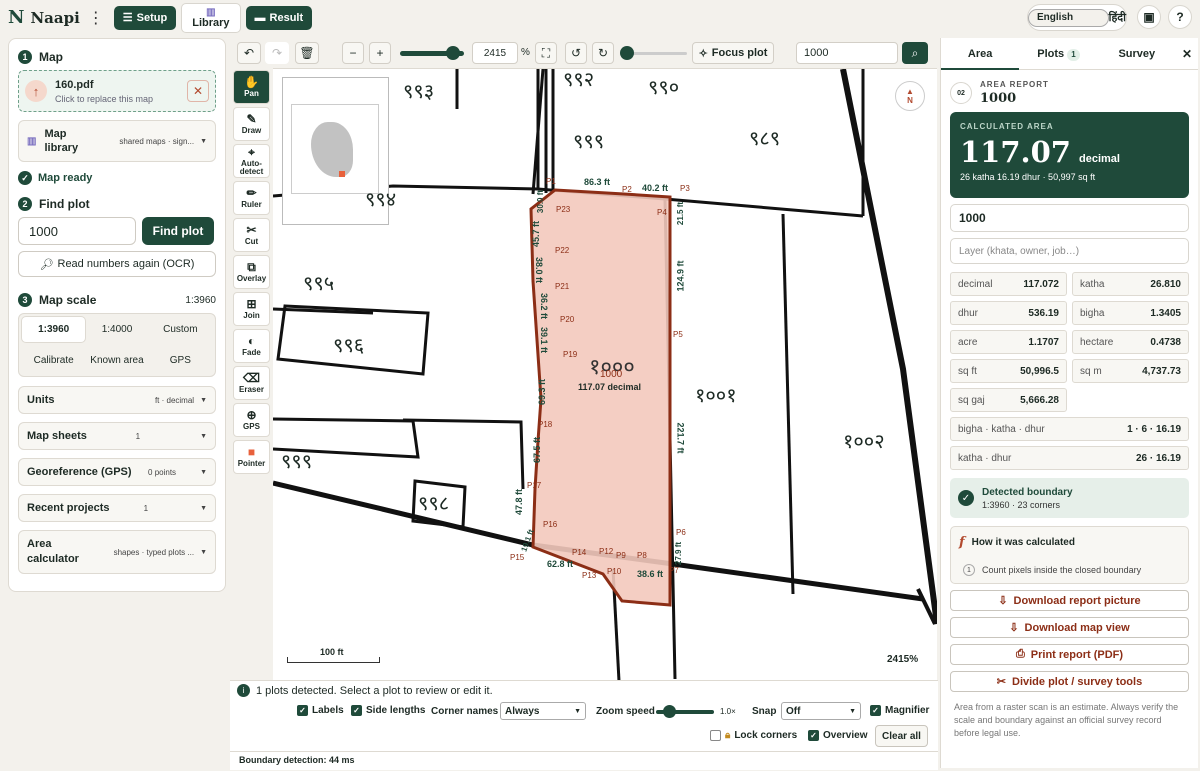 The image size is (1200, 771). I want to click on neighbor-plot-label: ९९९, so click(297, 463).